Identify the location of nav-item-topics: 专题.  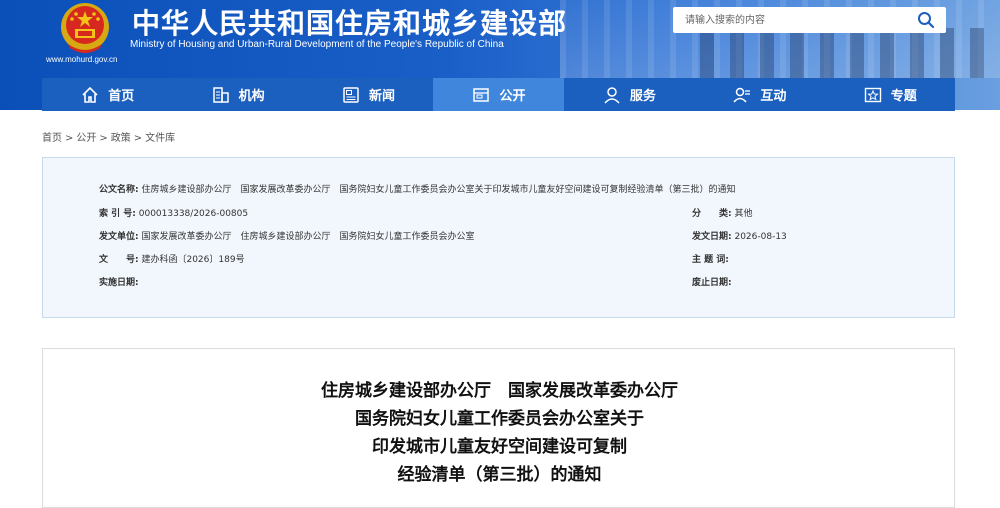
(890, 94).